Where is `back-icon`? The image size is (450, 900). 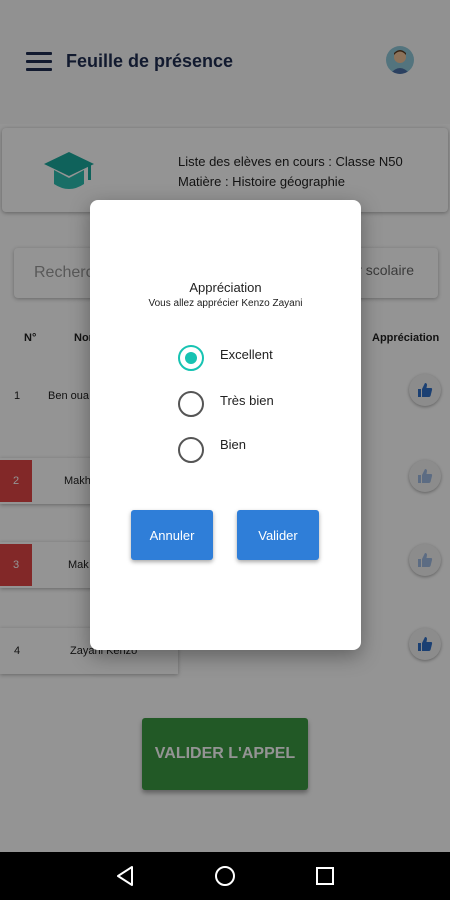
back-icon is located at coordinates (126, 876).